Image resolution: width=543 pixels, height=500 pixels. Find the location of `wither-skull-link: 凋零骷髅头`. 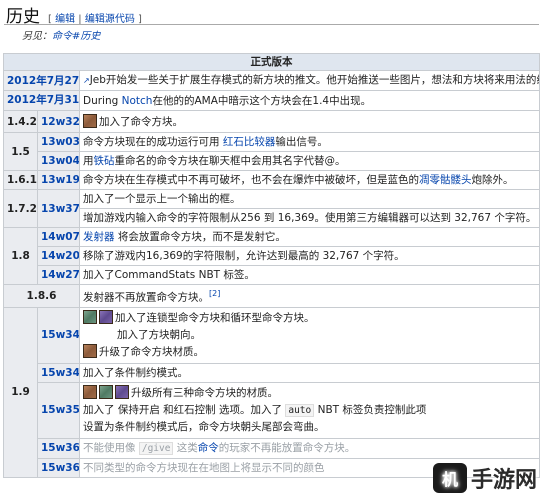

wither-skull-link: 凋零骷髅头 is located at coordinates (445, 180).